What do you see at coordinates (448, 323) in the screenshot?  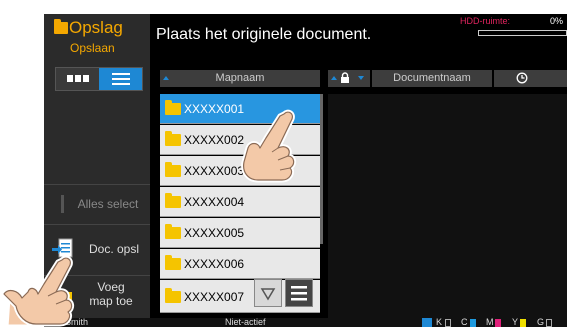 I see `toner-k-level` at bounding box center [448, 323].